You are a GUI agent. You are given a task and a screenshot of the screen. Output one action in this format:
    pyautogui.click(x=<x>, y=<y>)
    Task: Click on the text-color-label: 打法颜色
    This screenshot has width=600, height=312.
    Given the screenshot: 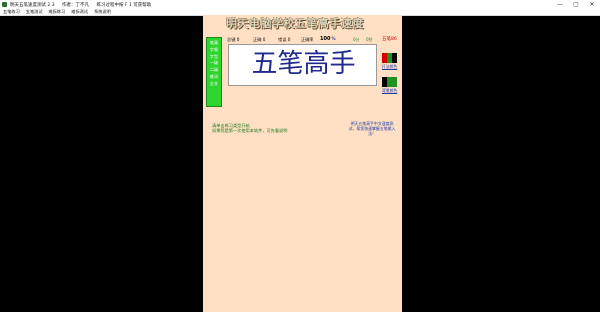 What is the action you would take?
    pyautogui.click(x=389, y=67)
    